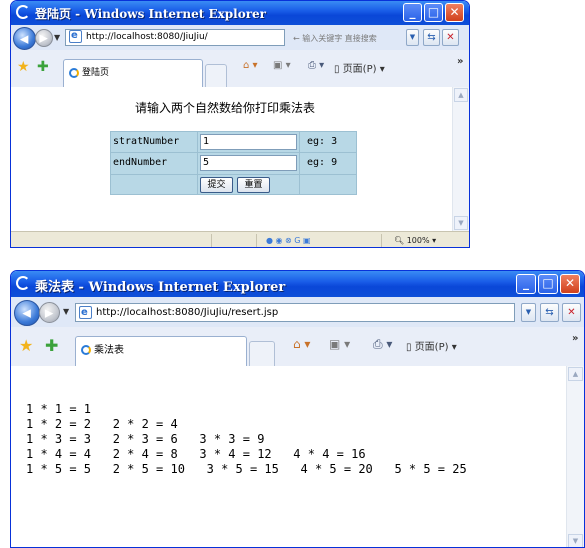 This screenshot has width=585, height=548. Describe the element at coordinates (133, 73) in the screenshot. I see `tab-login: 登陆页` at that location.